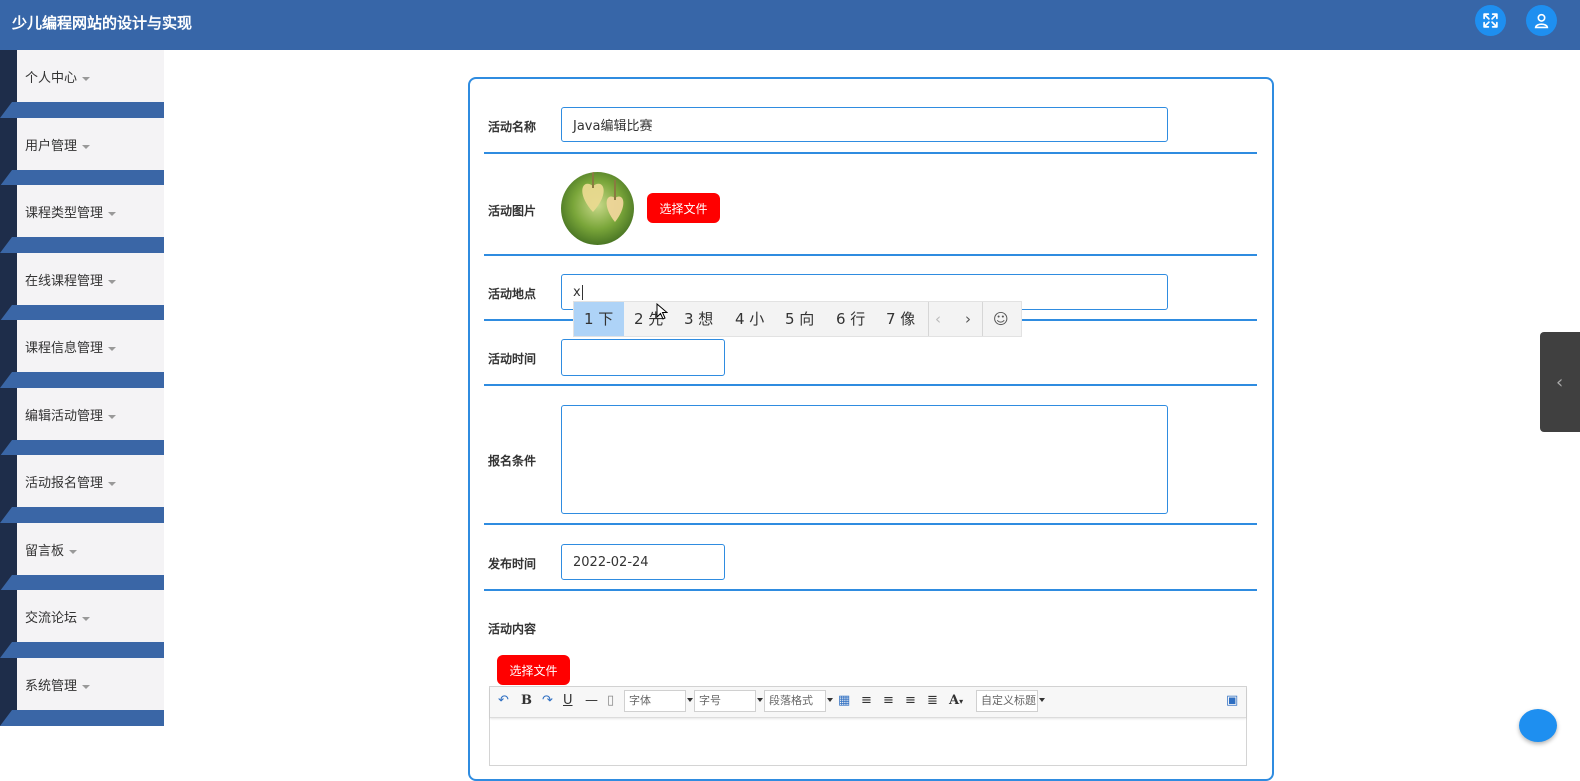 The width and height of the screenshot is (1580, 781). Describe the element at coordinates (71, 279) in the screenshot. I see `sidebar-item-label: 在线课程管理` at that location.